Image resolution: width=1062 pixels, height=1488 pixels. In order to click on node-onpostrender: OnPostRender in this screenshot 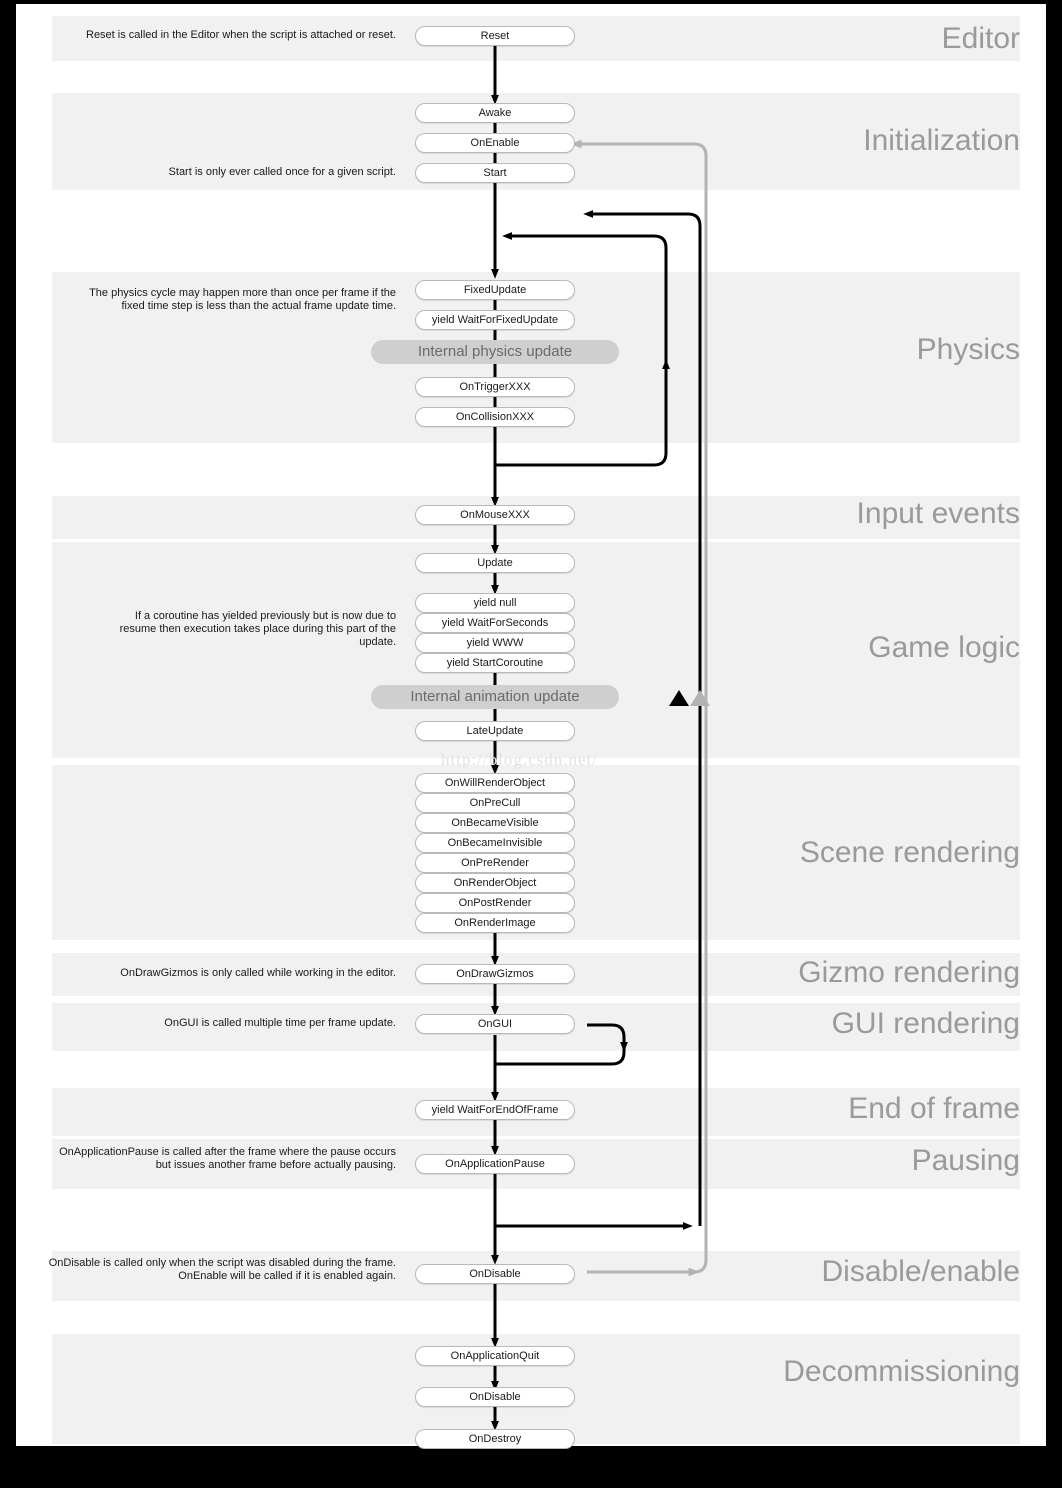, I will do `click(495, 903)`.